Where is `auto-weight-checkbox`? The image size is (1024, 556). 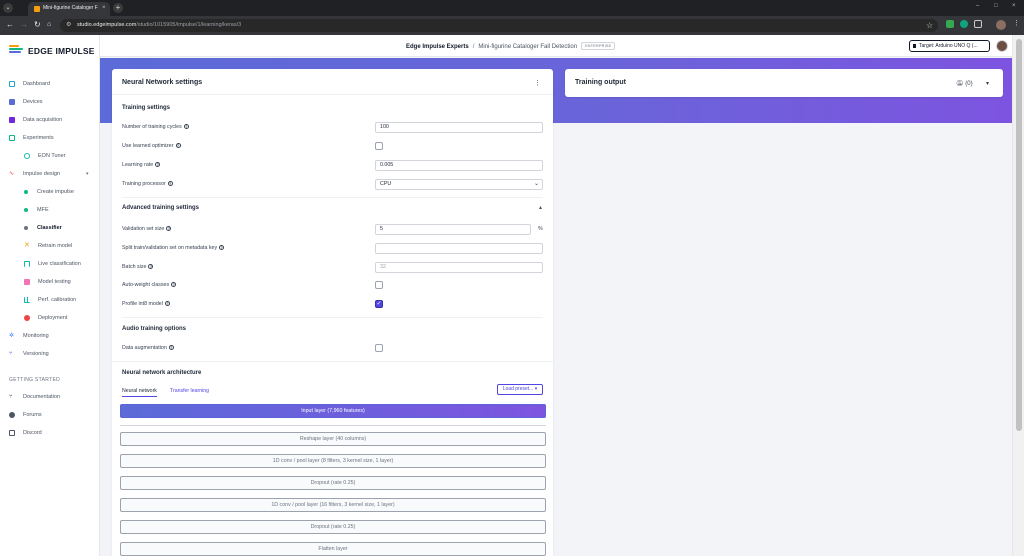 auto-weight-checkbox is located at coordinates (379, 285).